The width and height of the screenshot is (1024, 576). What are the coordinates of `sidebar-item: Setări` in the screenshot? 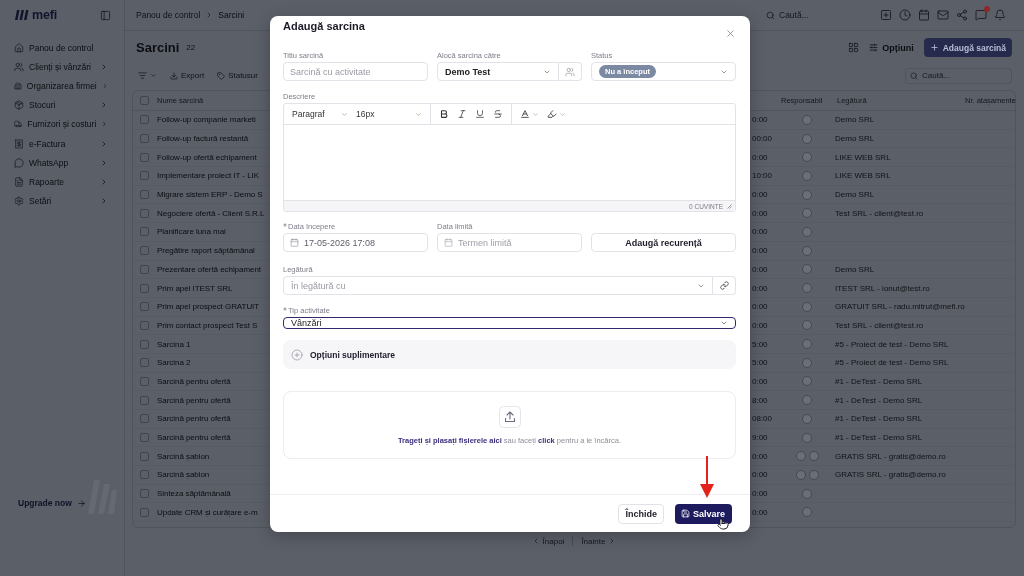 It's located at (62, 201).